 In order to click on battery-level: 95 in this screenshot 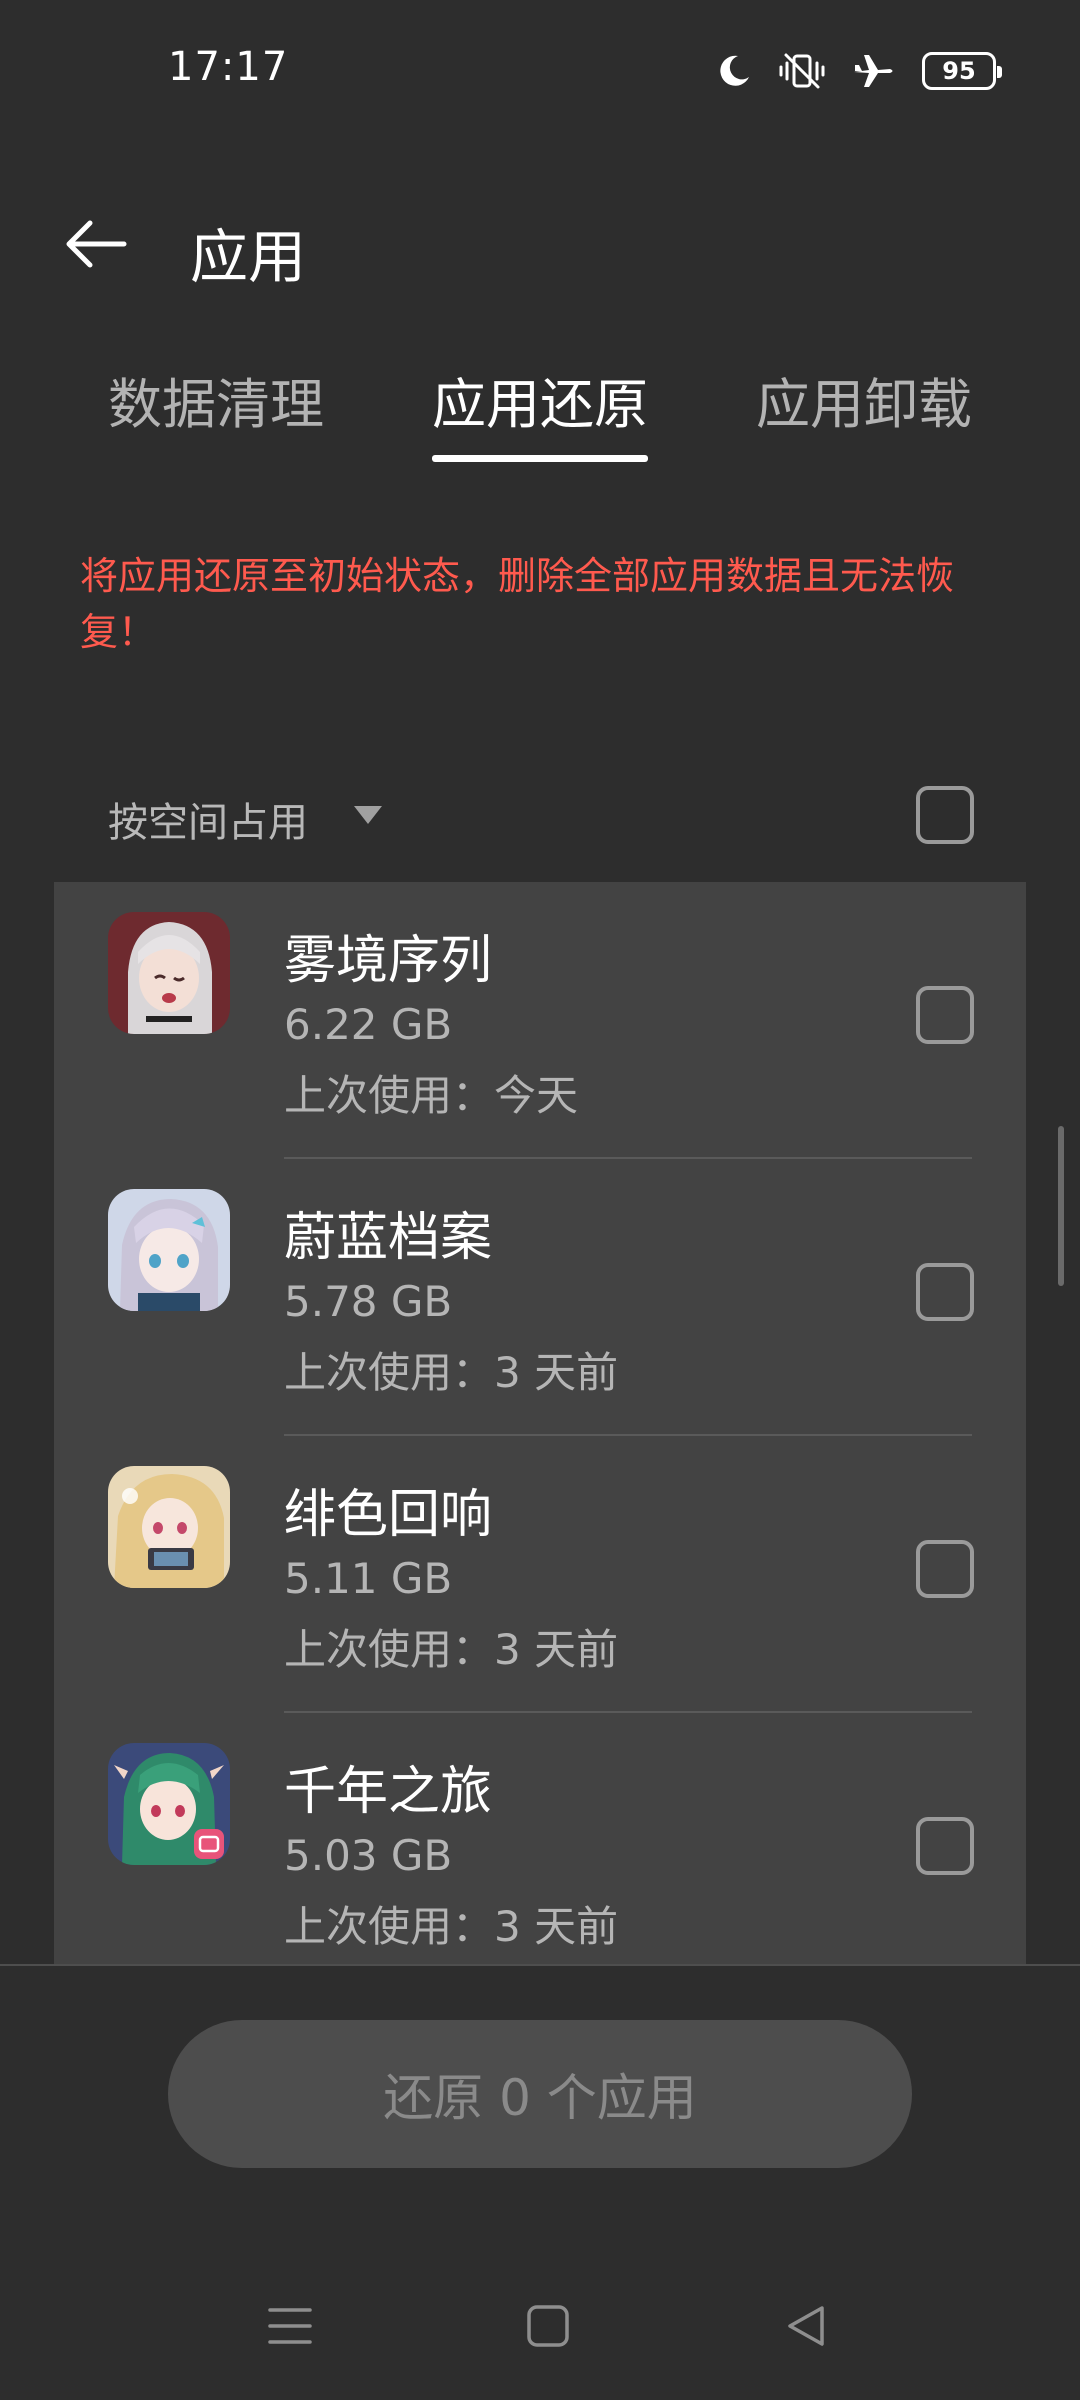, I will do `click(959, 71)`.